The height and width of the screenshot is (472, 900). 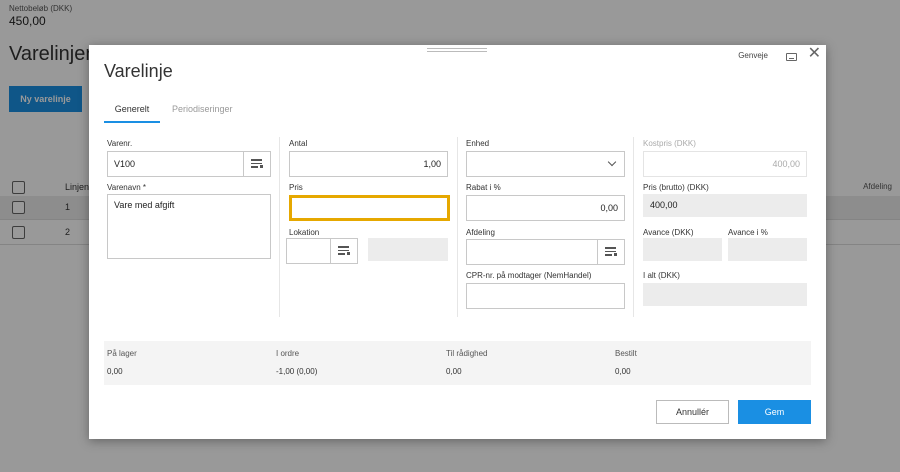 What do you see at coordinates (454, 371) in the screenshot?
I see `stock-available-value: 0,00` at bounding box center [454, 371].